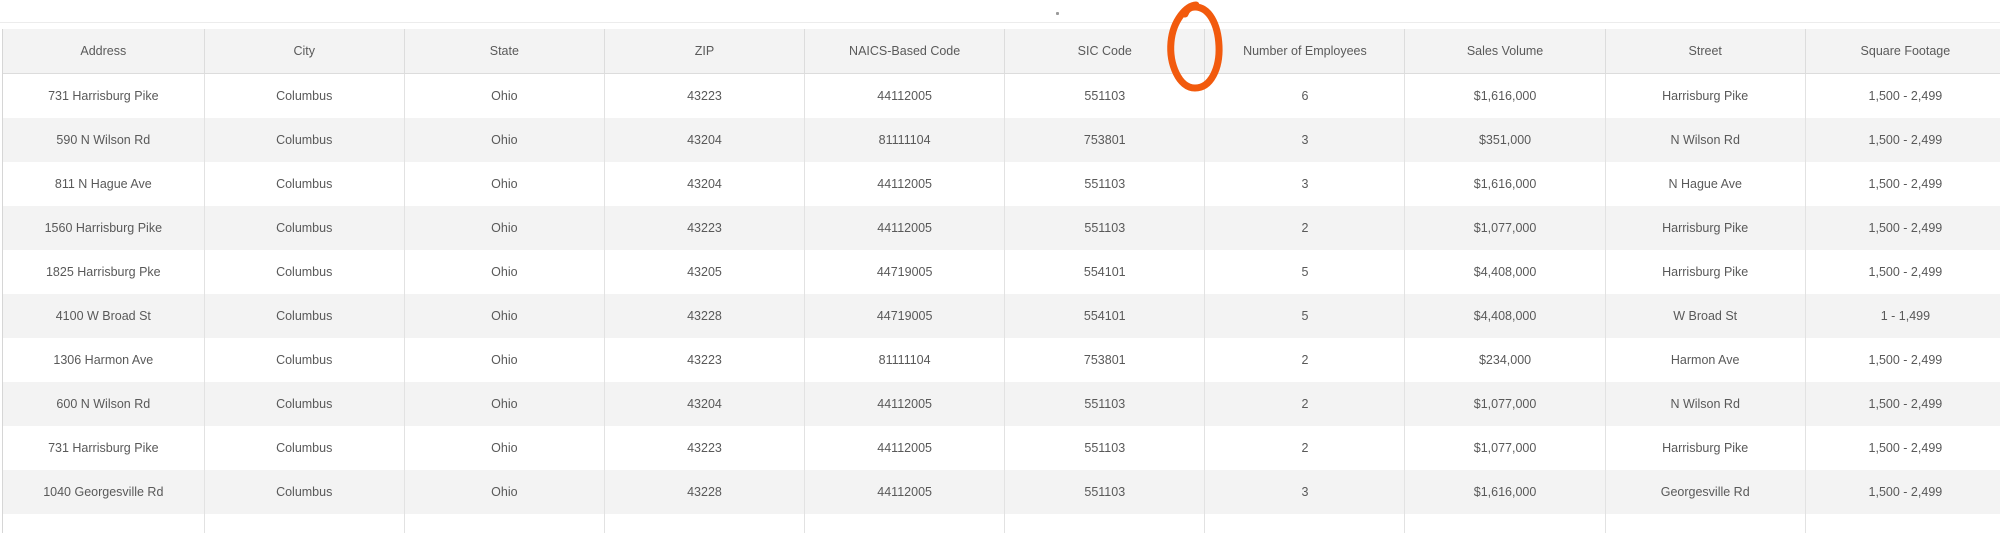  I want to click on column-header-state: State, so click(504, 51).